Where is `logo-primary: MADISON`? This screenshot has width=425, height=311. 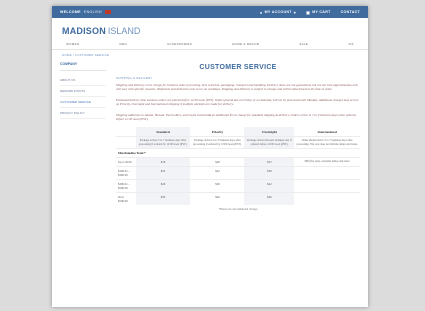 logo-primary: MADISON is located at coordinates (84, 31).